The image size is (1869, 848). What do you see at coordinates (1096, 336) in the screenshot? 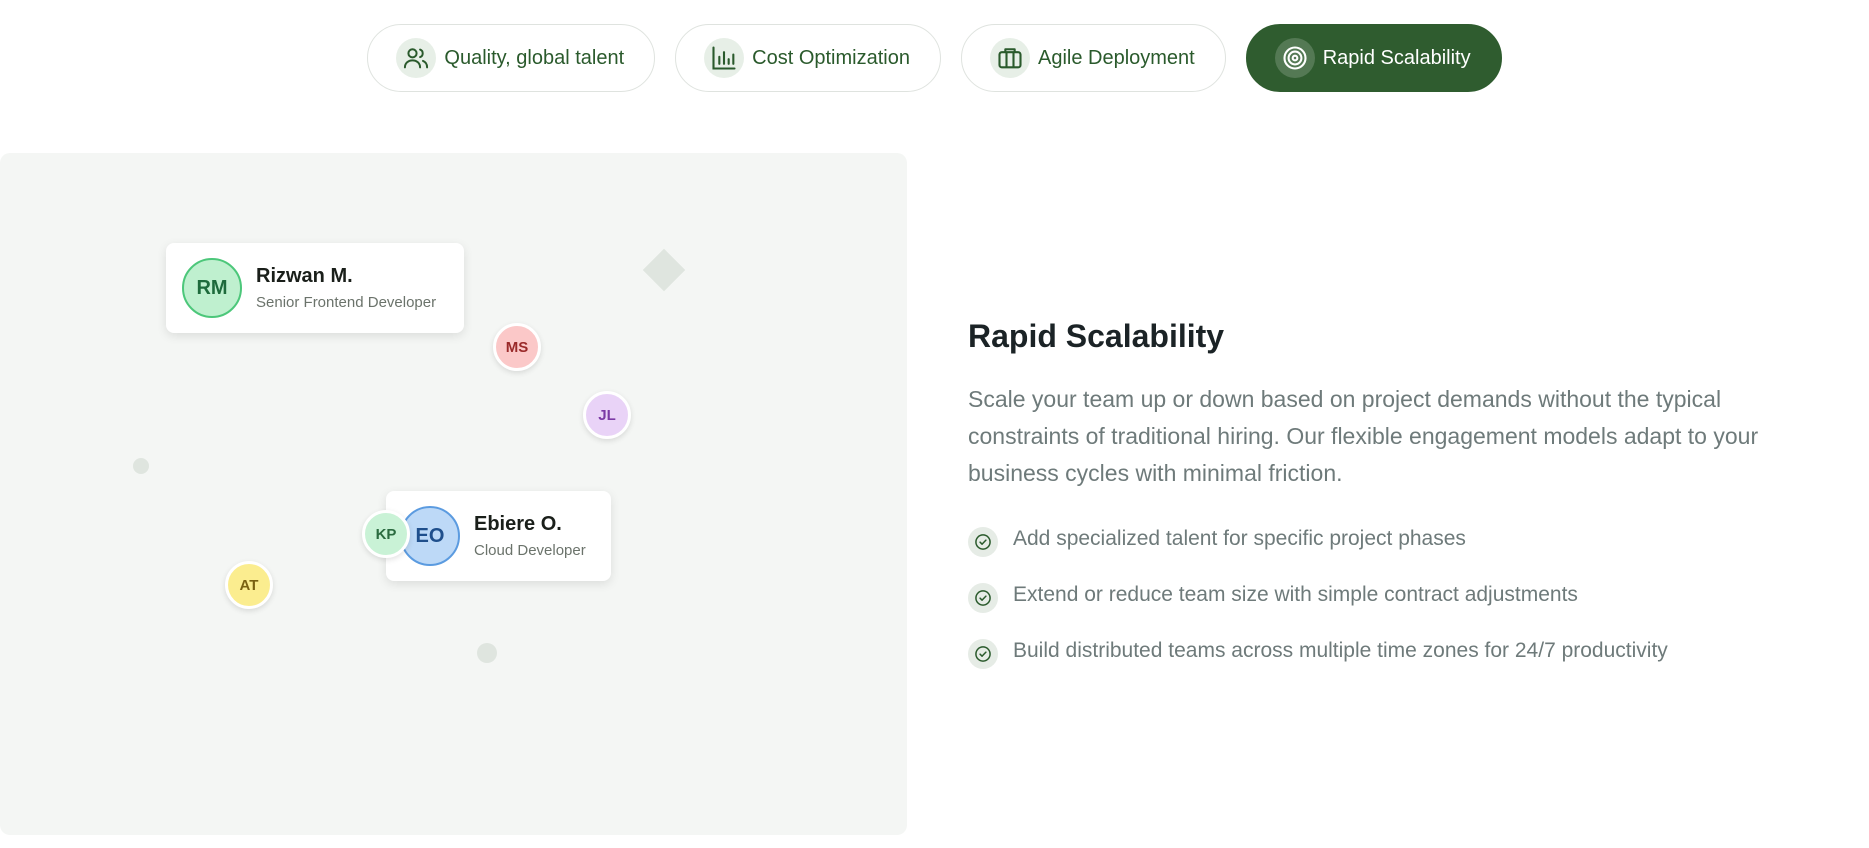
I see `section-title: Rapid Scalability` at bounding box center [1096, 336].